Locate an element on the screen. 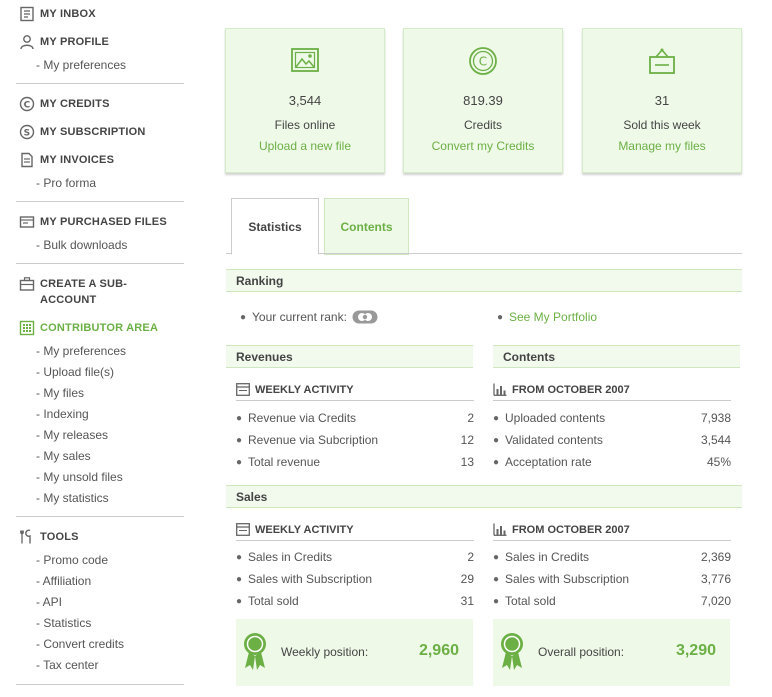 This screenshot has width=772, height=697. credit-coin-icon: C is located at coordinates (27, 104).